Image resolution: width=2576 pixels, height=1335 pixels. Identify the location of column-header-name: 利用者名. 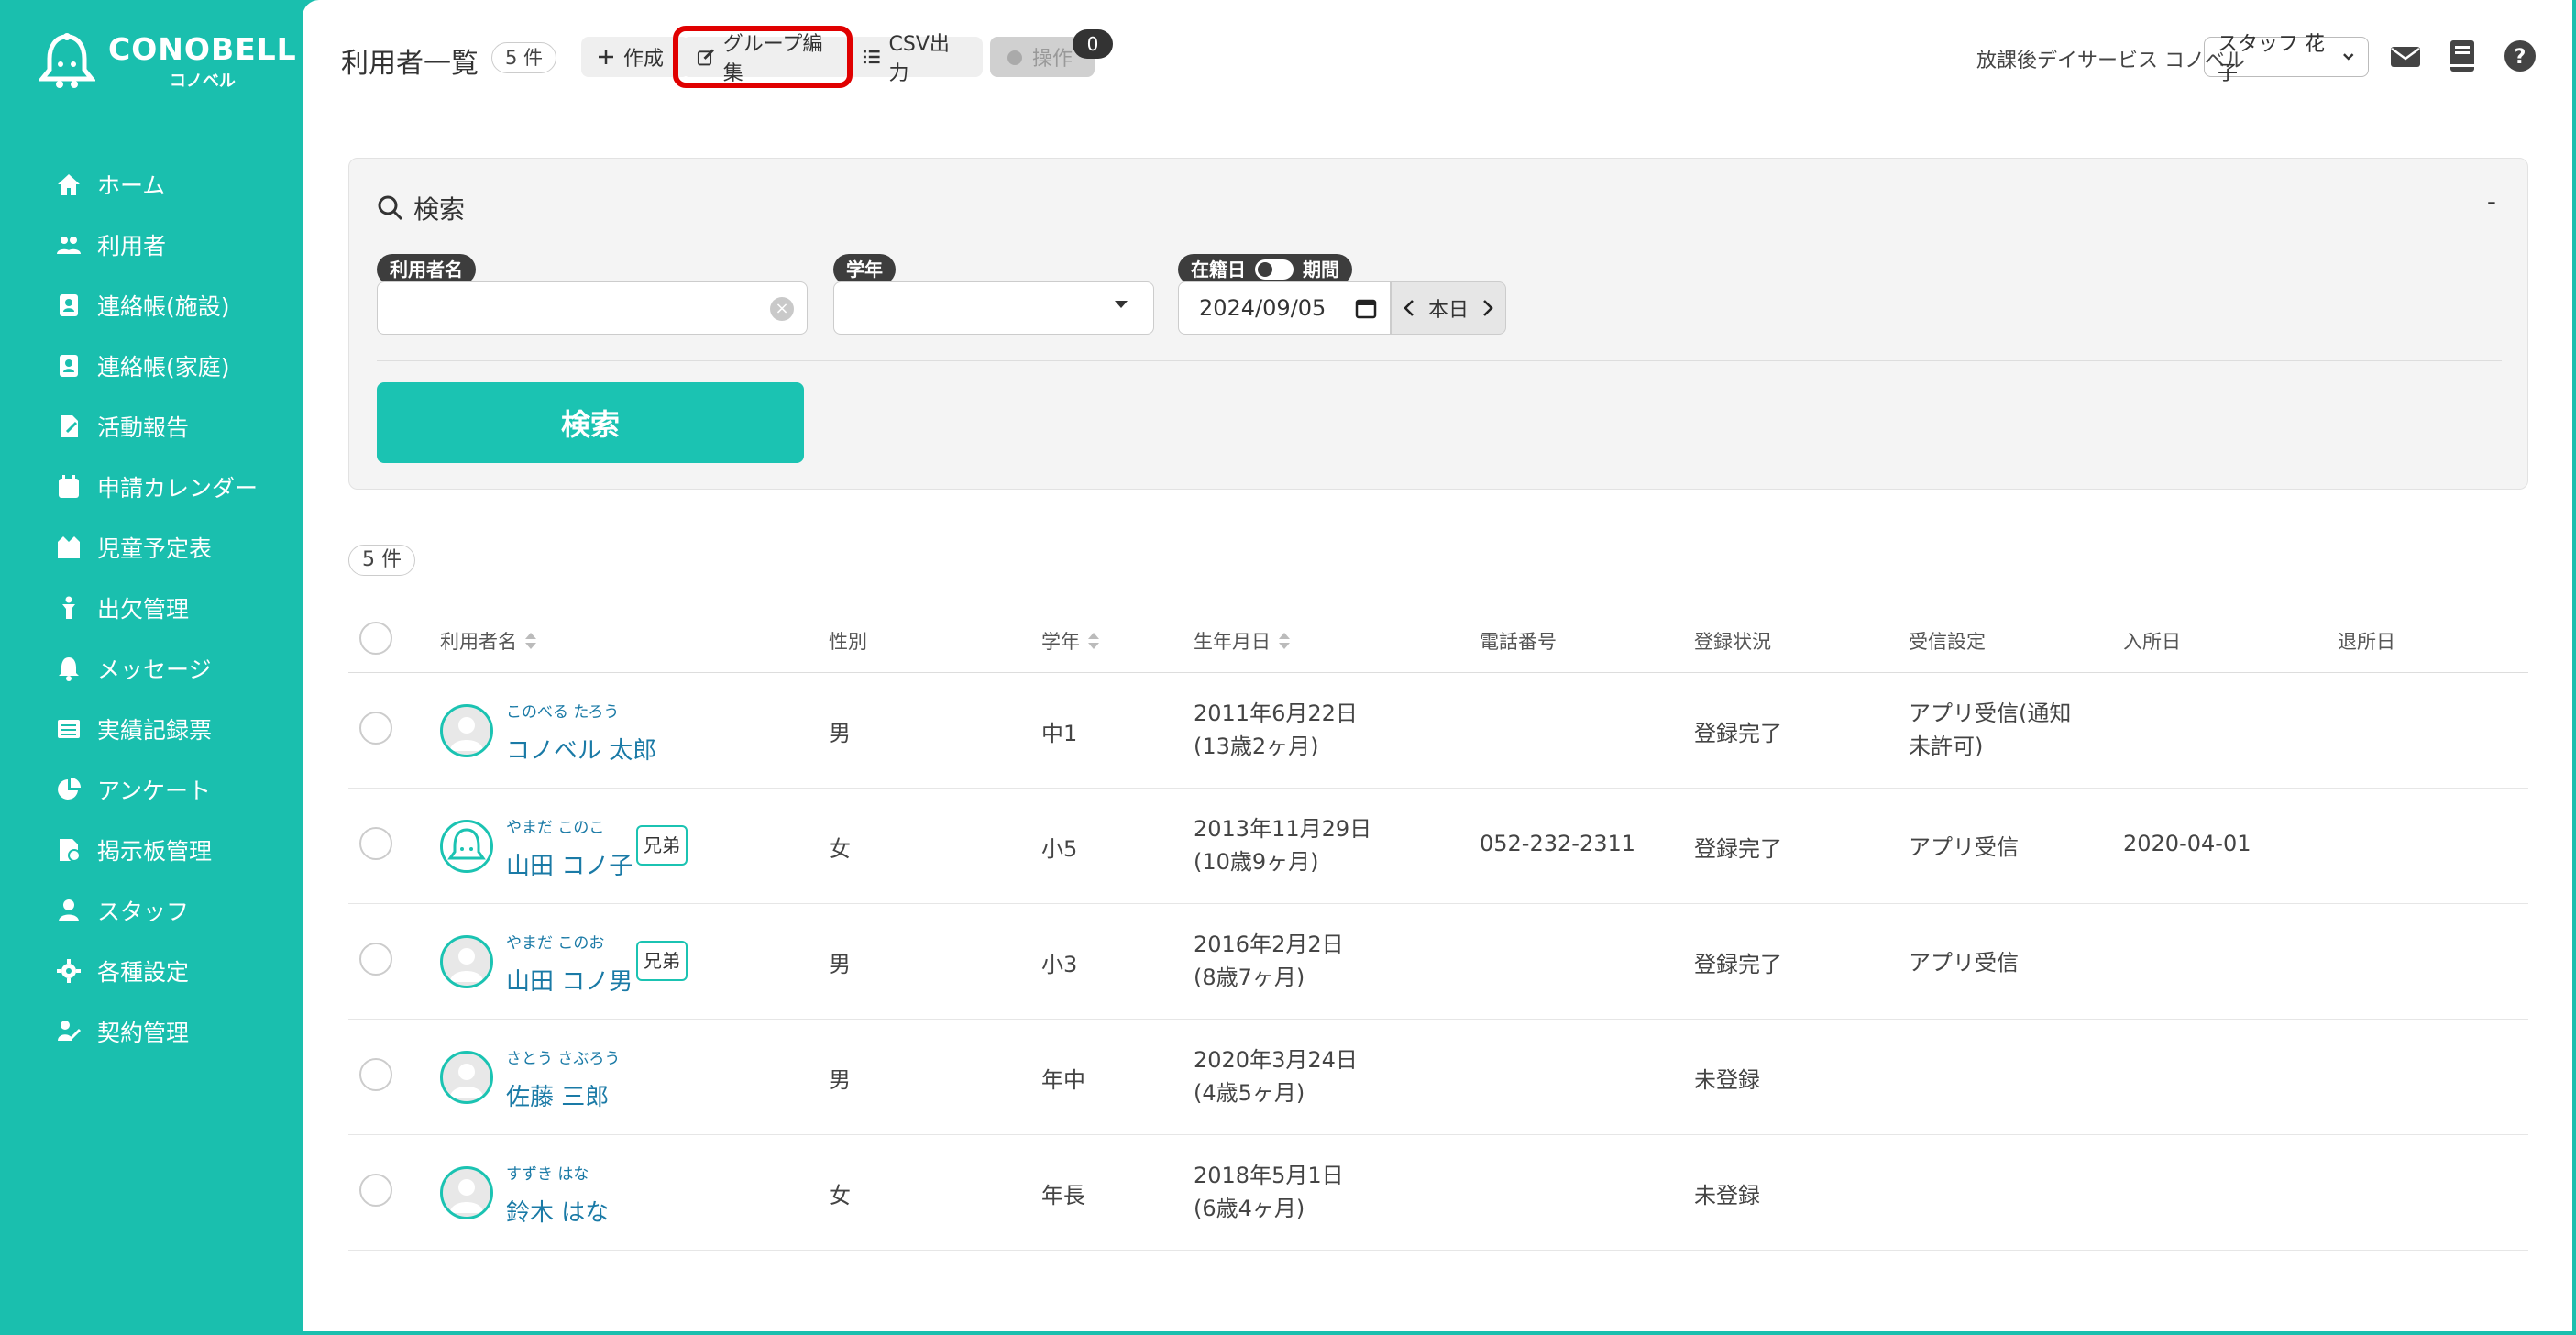
(488, 641).